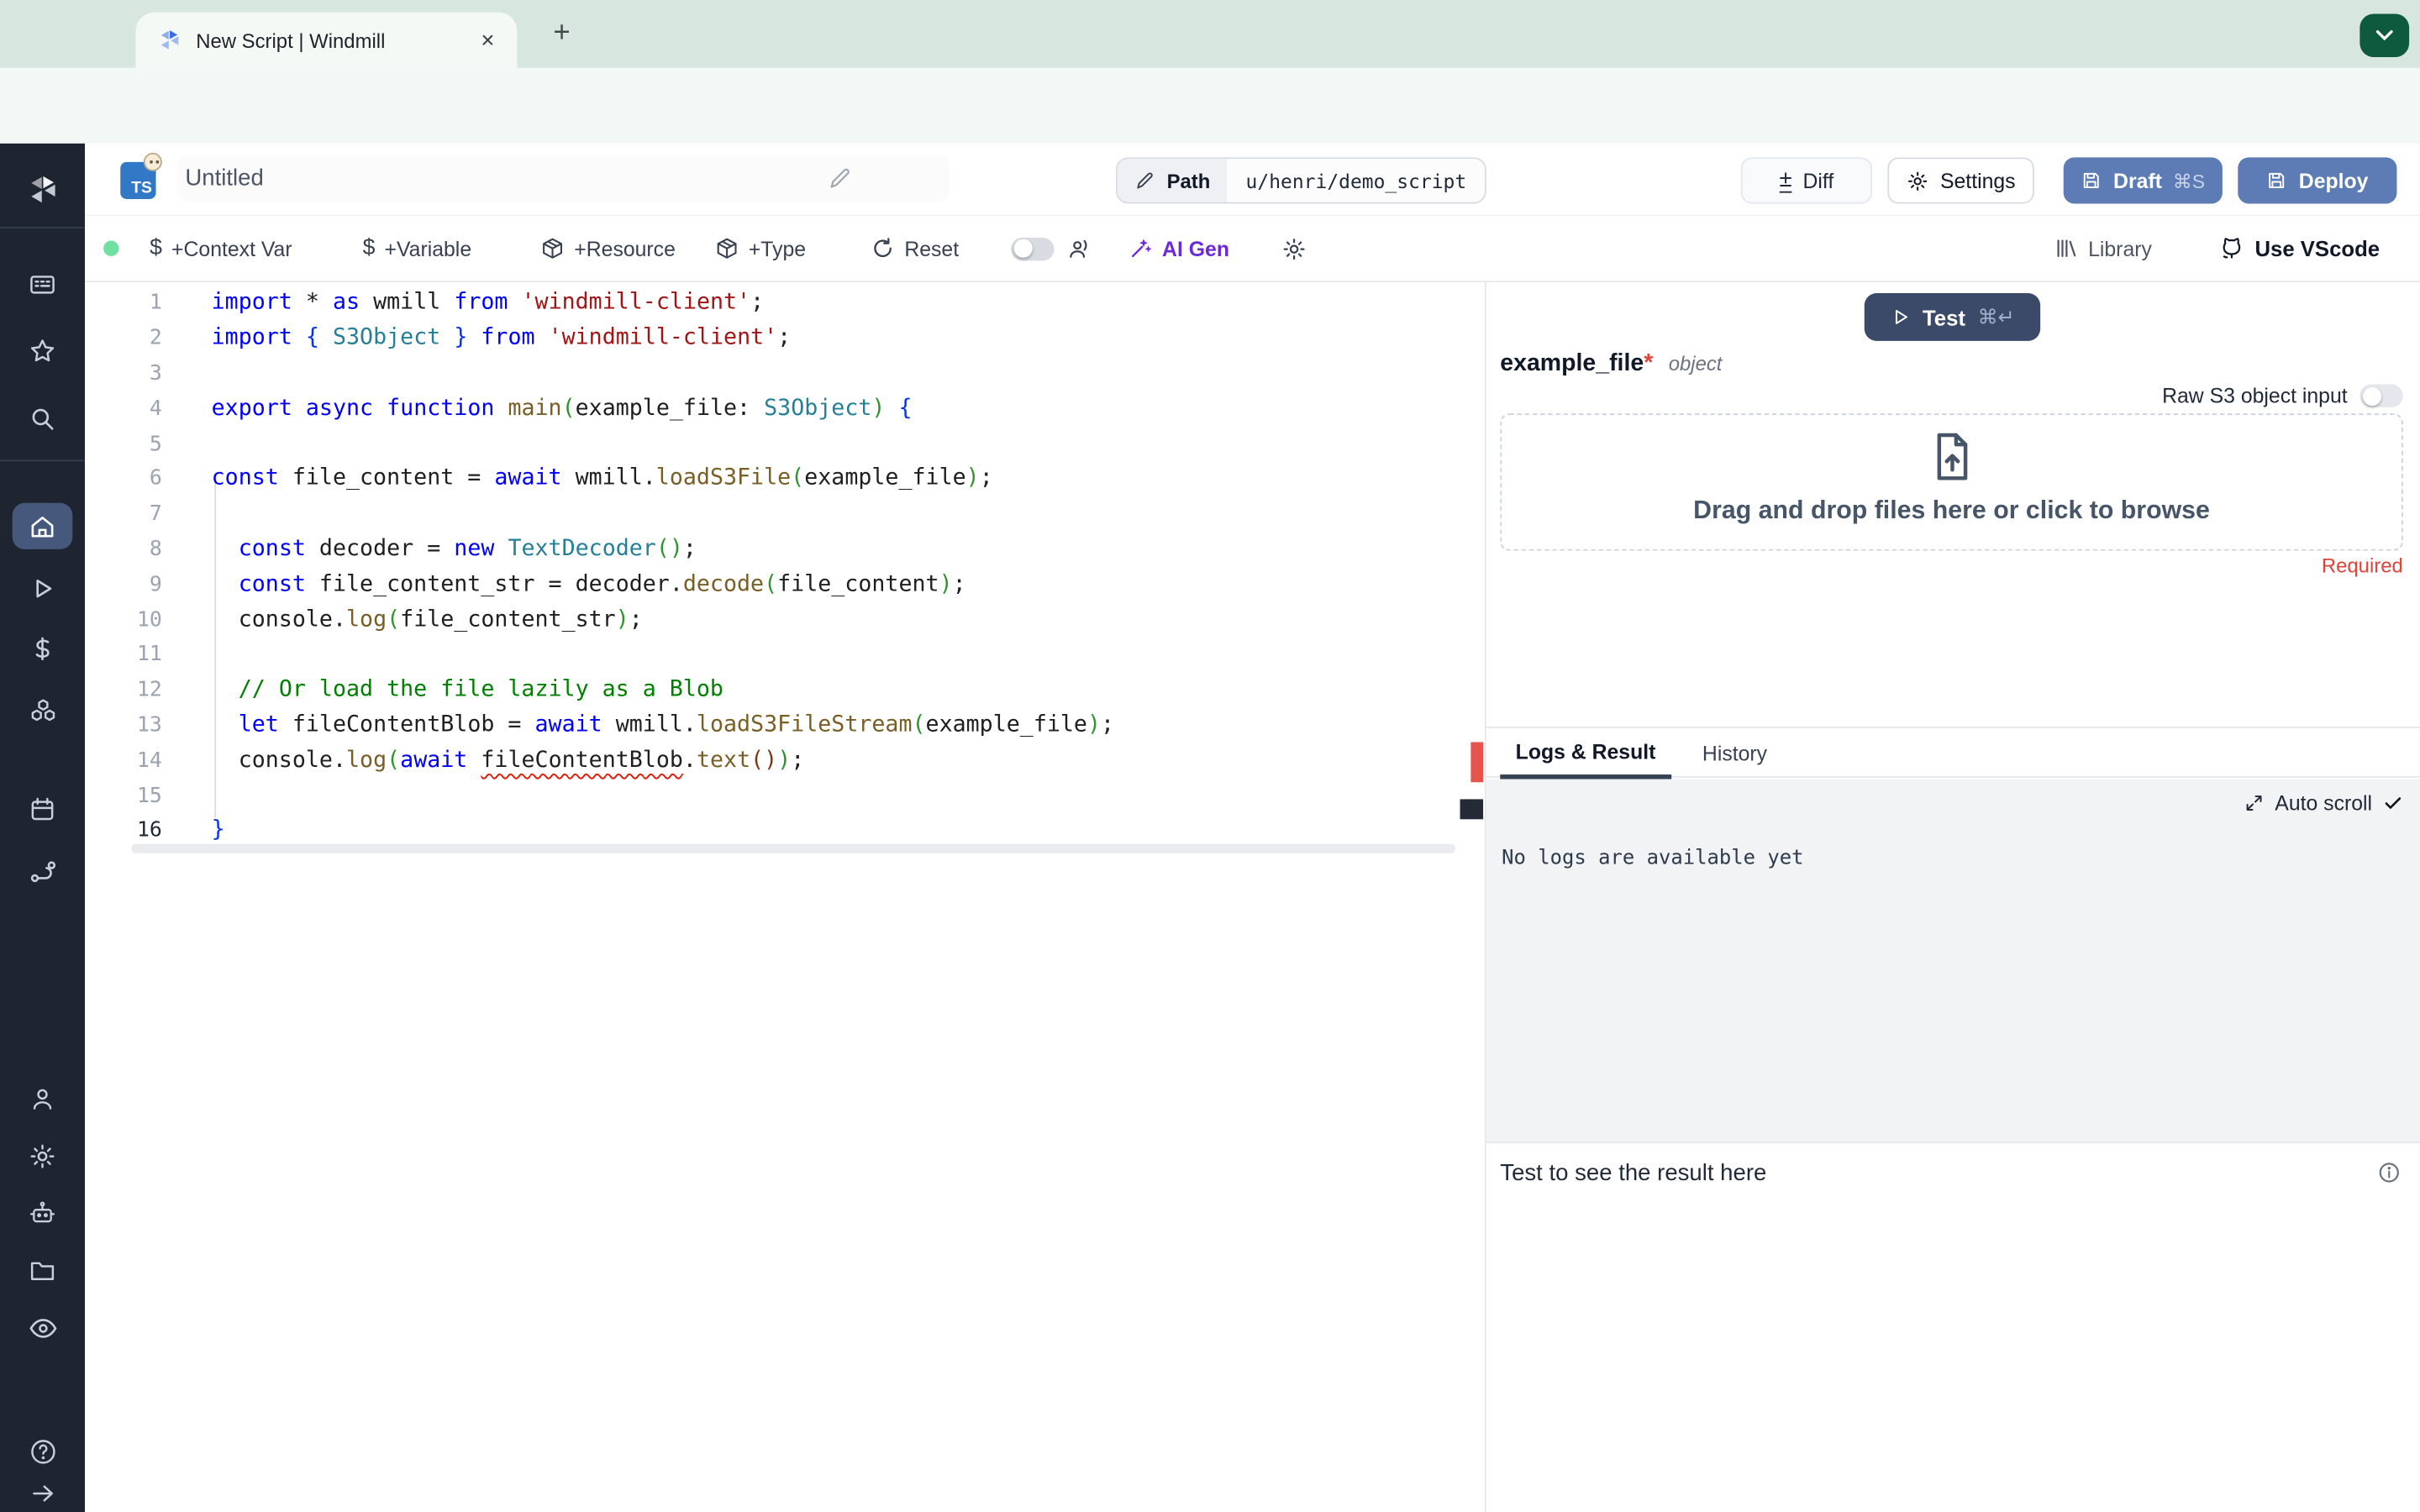 This screenshot has height=1512, width=2420. I want to click on windmill-logo-icon, so click(42, 190).